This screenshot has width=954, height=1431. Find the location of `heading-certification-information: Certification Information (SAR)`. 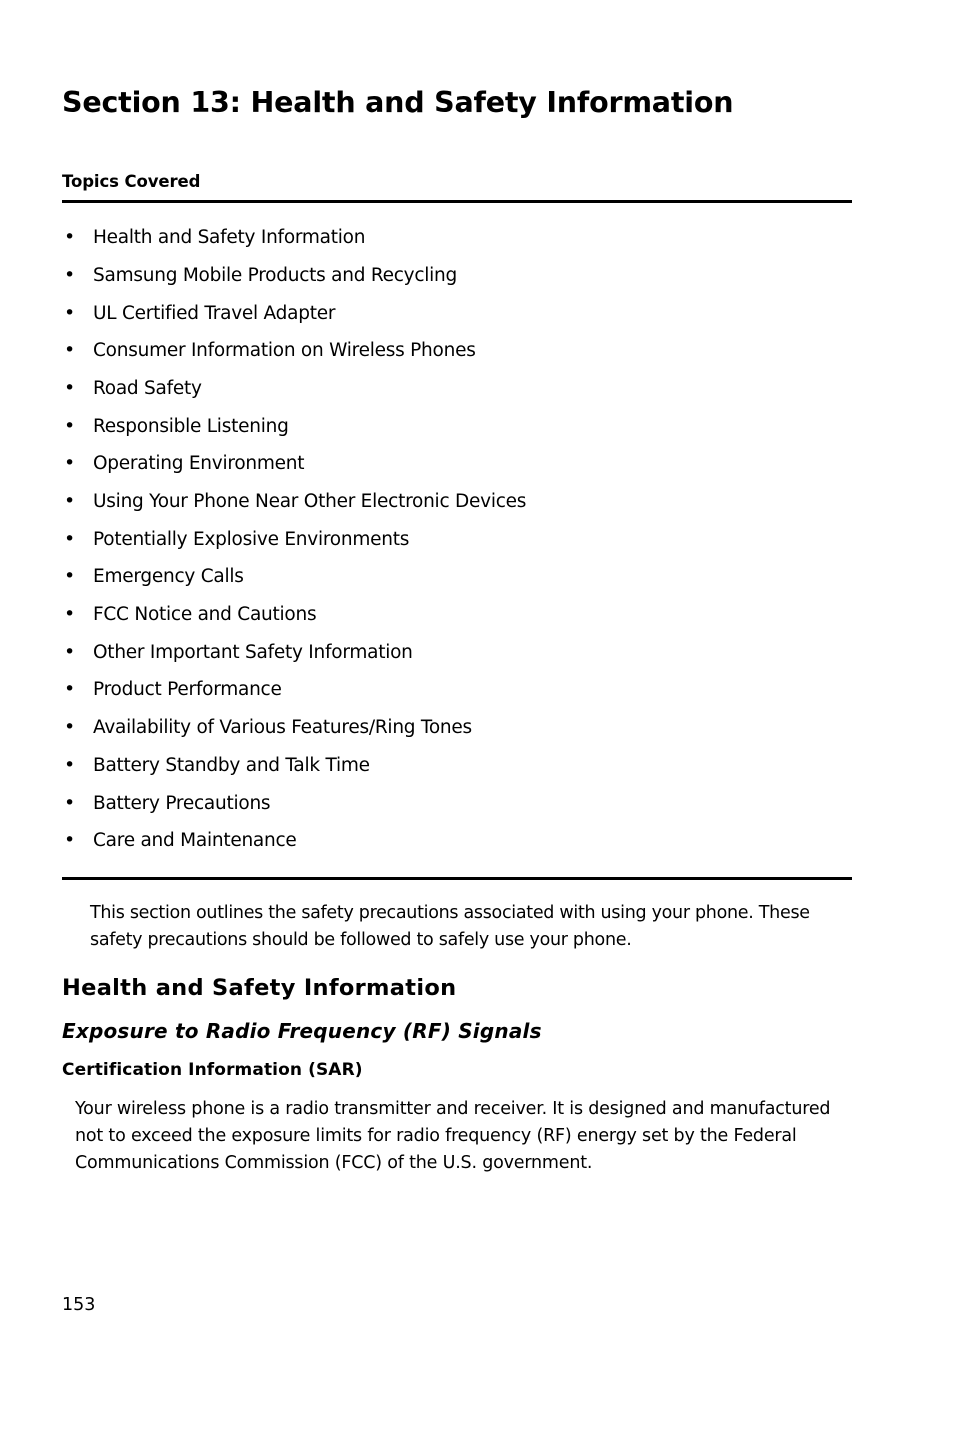

heading-certification-information: Certification Information (SAR) is located at coordinates (212, 1069).